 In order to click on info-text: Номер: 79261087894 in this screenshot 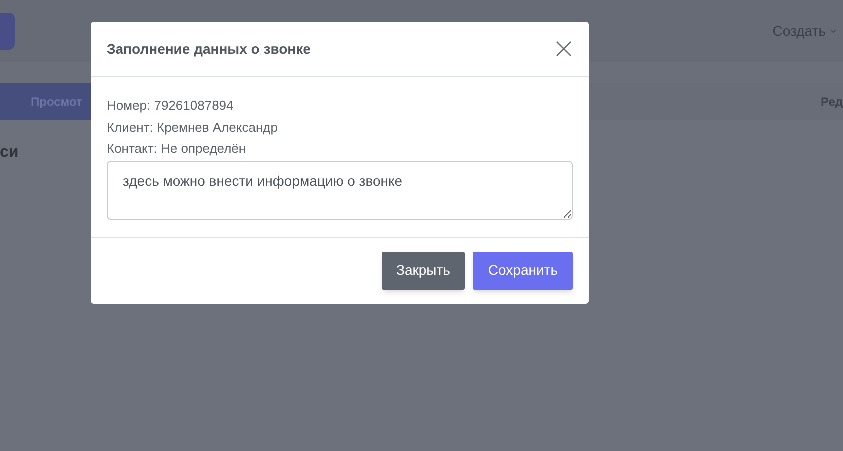, I will do `click(171, 106)`.